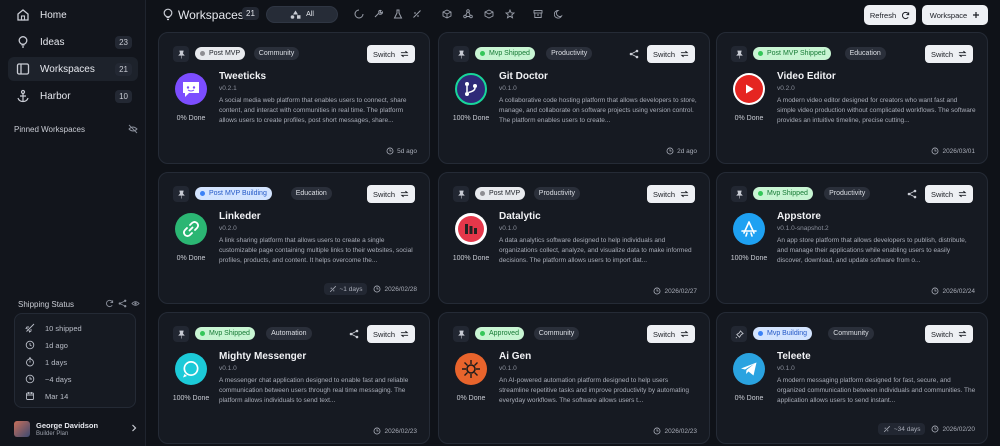 The width and height of the screenshot is (1000, 446). Describe the element at coordinates (447, 15) in the screenshot. I see `filter-cube-icon` at that location.